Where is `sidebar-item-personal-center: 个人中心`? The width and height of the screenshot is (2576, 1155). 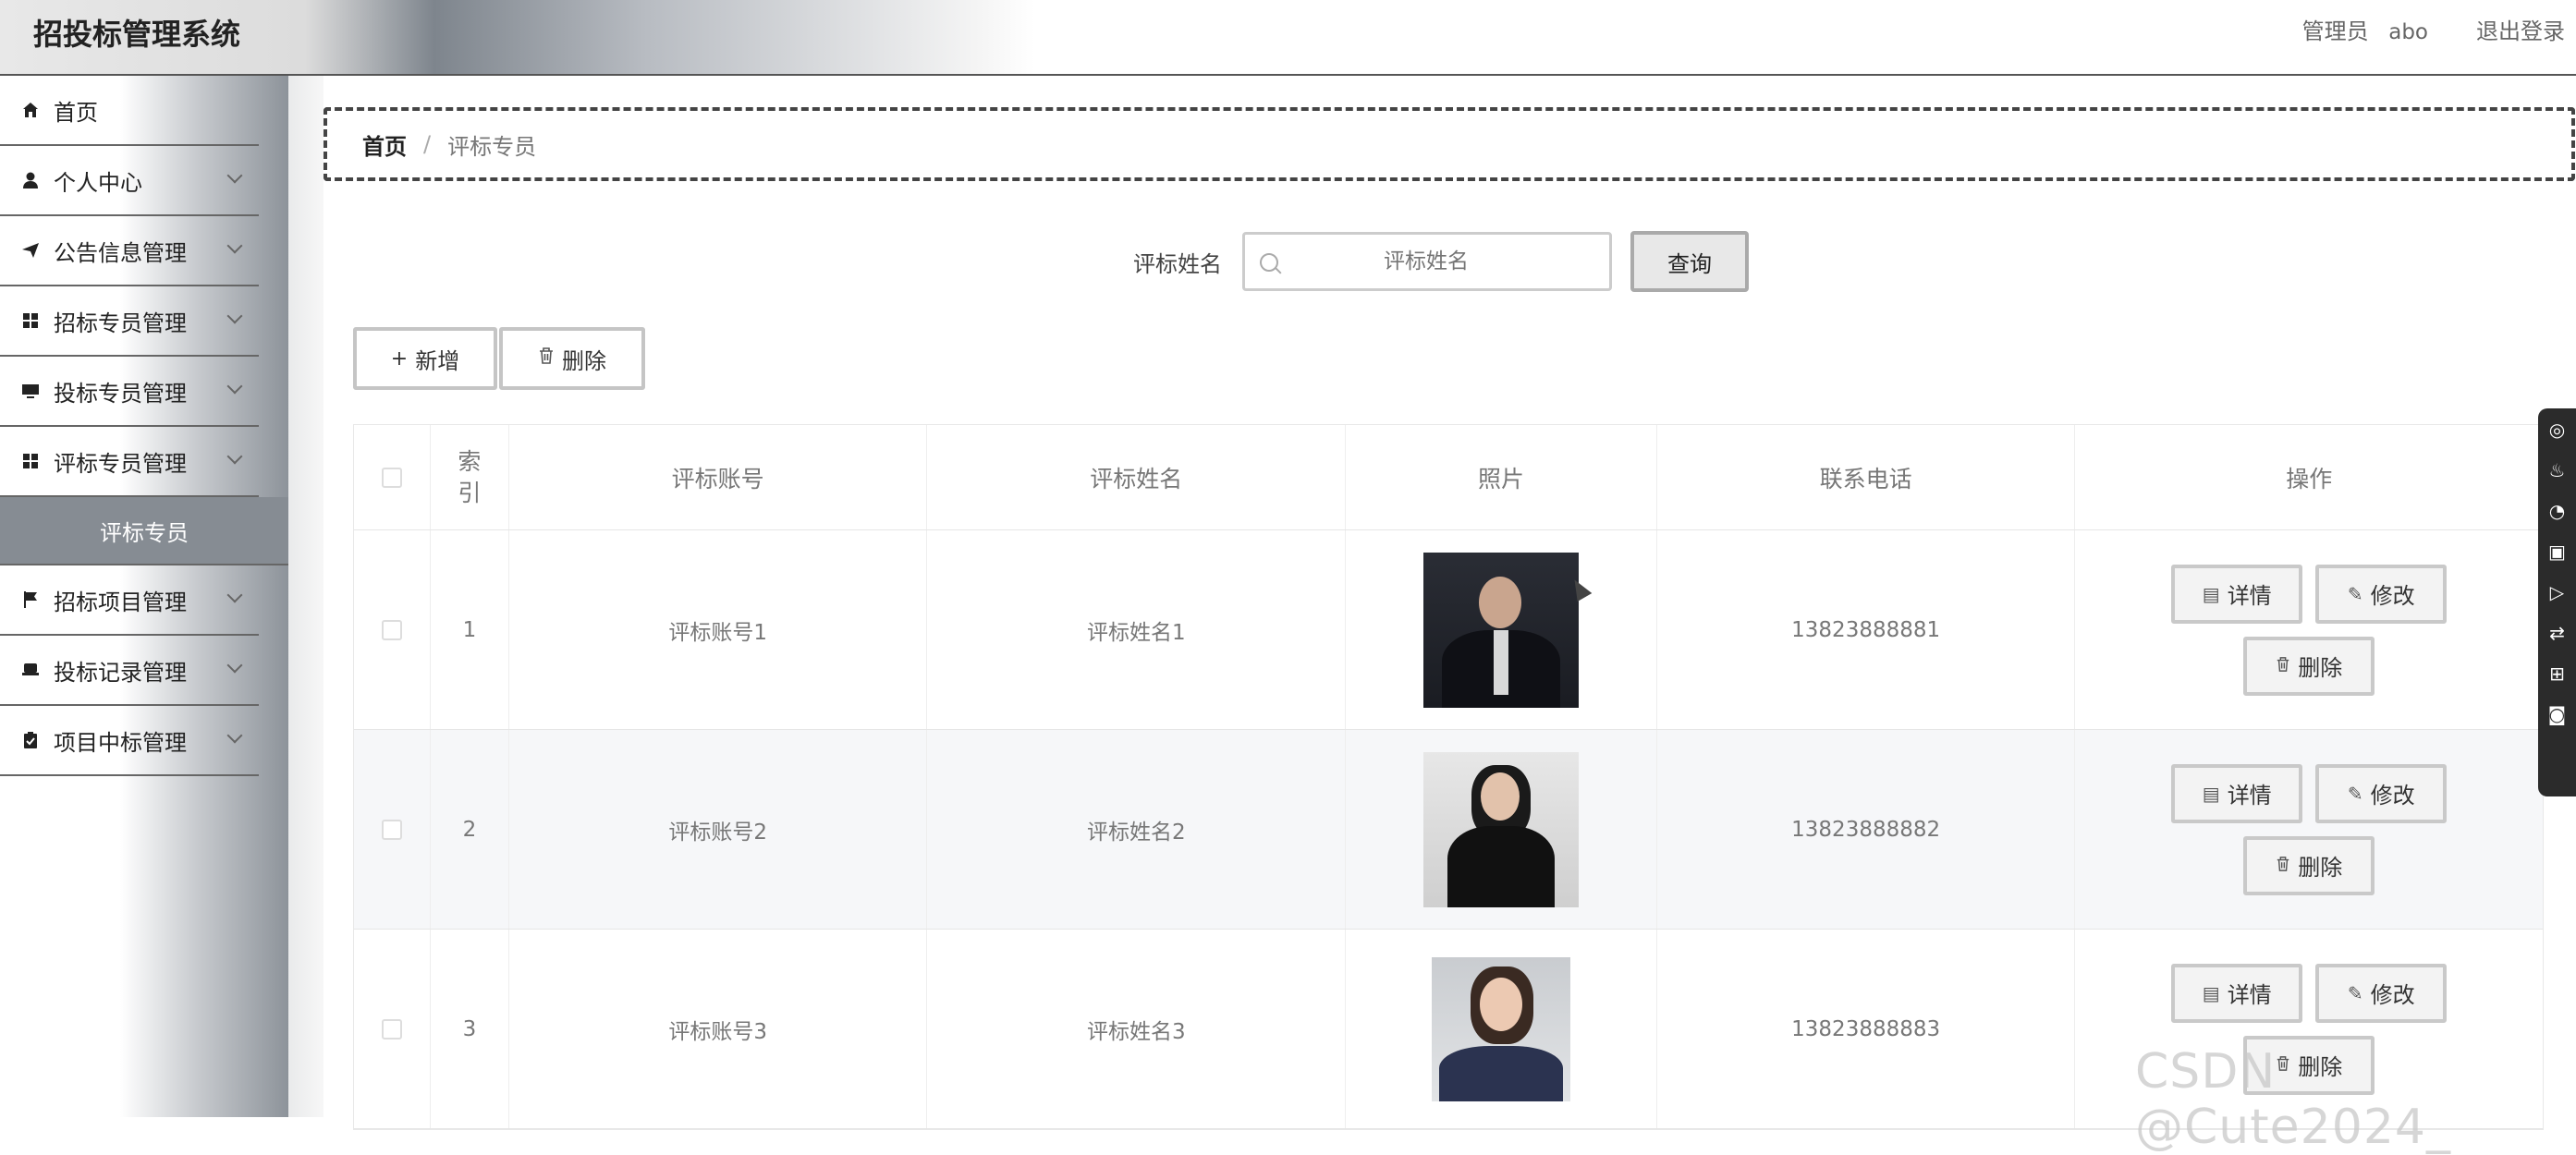
sidebar-item-personal-center: 个人中心 is located at coordinates (129, 181).